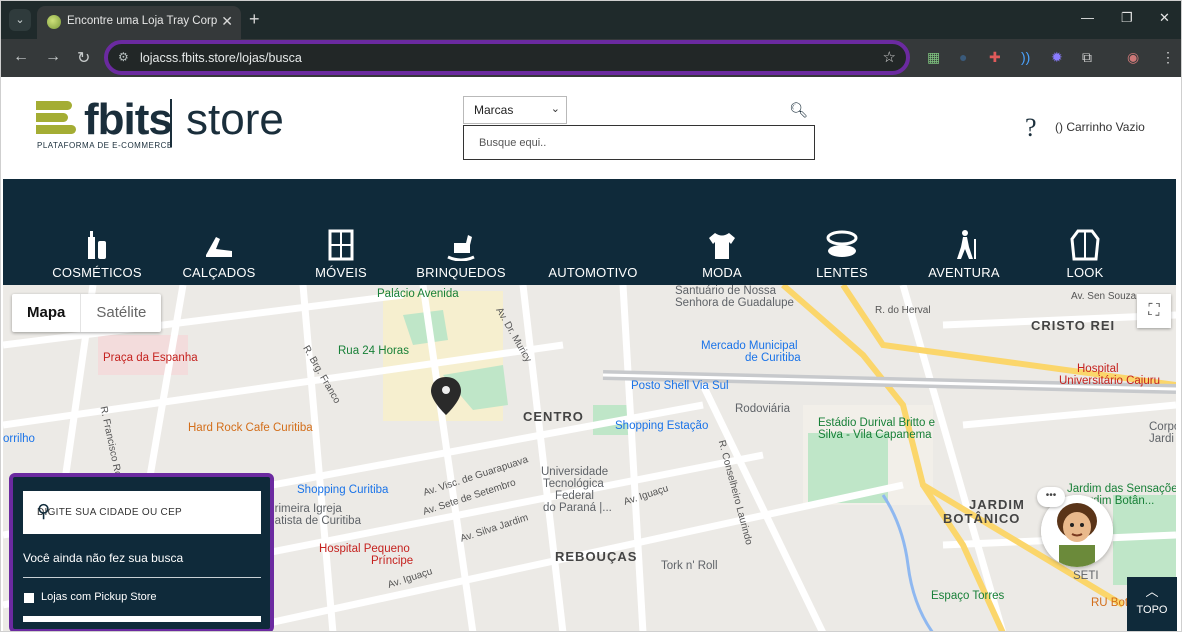 This screenshot has height=632, width=1182. What do you see at coordinates (507, 57) in the screenshot?
I see `address-bar: ⚙ lojacss.fbits.store/lojas/busca ☆` at bounding box center [507, 57].